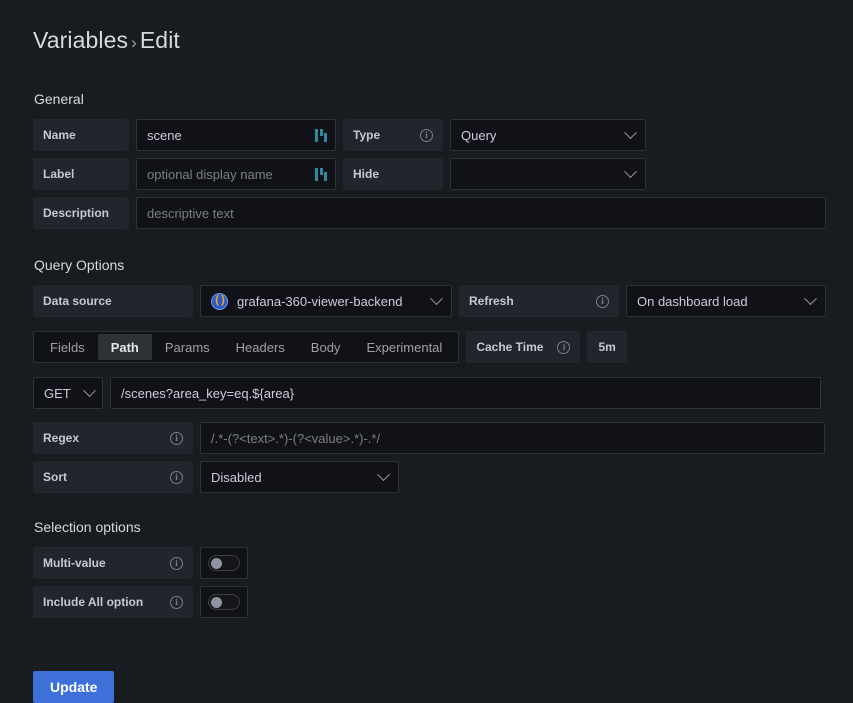  What do you see at coordinates (393, 135) in the screenshot?
I see `type-field-label: Type i` at bounding box center [393, 135].